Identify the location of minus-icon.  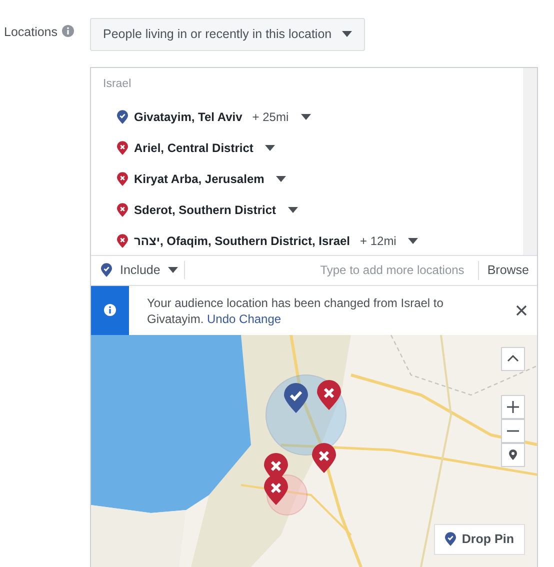
(513, 431).